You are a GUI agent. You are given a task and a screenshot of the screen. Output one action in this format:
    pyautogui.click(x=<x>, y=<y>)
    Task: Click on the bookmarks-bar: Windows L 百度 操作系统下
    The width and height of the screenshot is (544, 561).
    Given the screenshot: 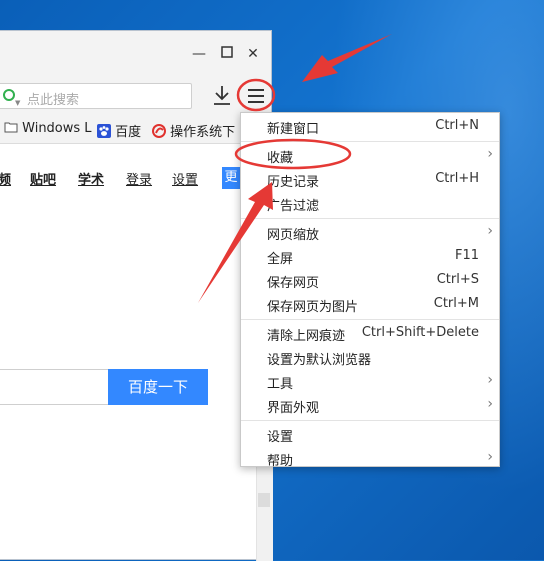 What is the action you would take?
    pyautogui.click(x=135, y=130)
    